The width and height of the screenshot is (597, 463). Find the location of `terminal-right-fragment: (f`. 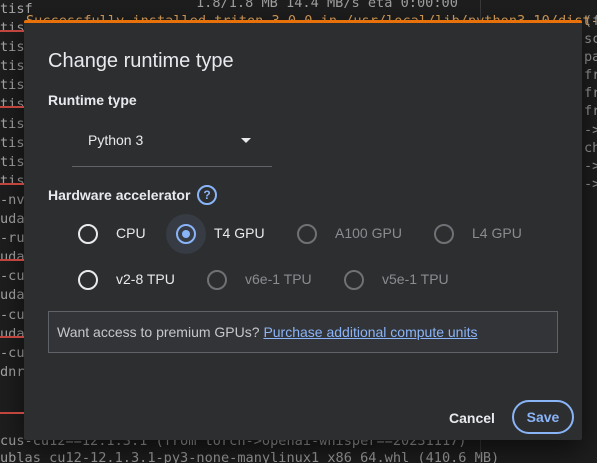

terminal-right-fragment: (f is located at coordinates (590, 21).